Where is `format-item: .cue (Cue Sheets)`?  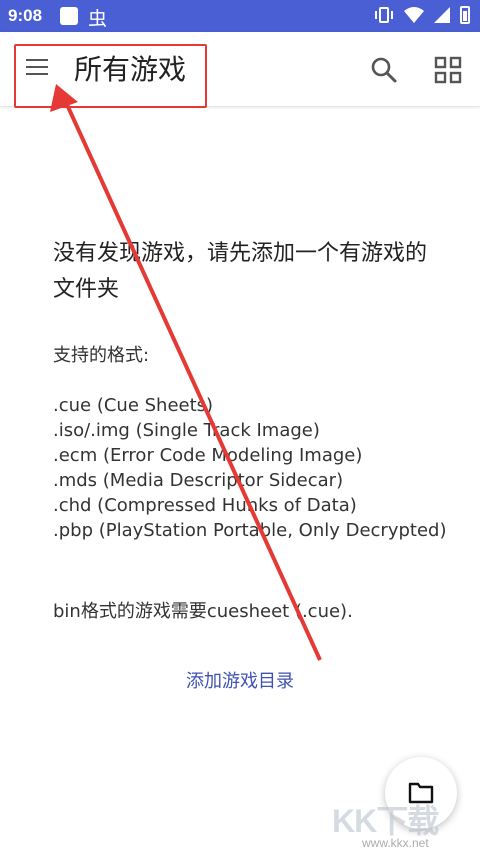
format-item: .cue (Cue Sheets) is located at coordinates (133, 405).